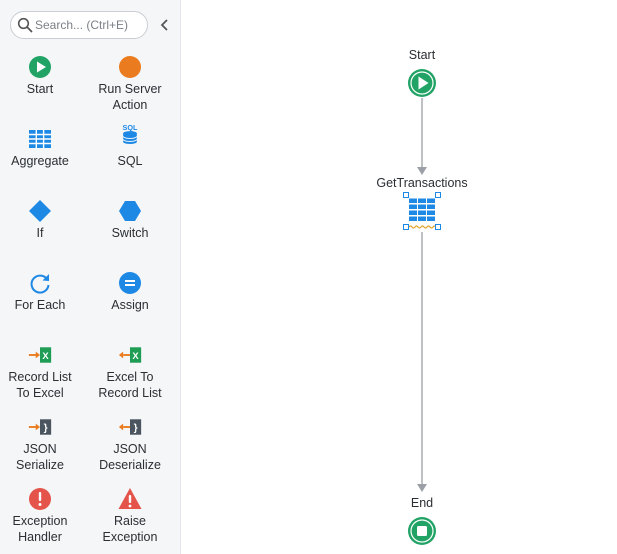 Image resolution: width=617 pixels, height=554 pixels. What do you see at coordinates (40, 305) in the screenshot?
I see `tool-label: For Each` at bounding box center [40, 305].